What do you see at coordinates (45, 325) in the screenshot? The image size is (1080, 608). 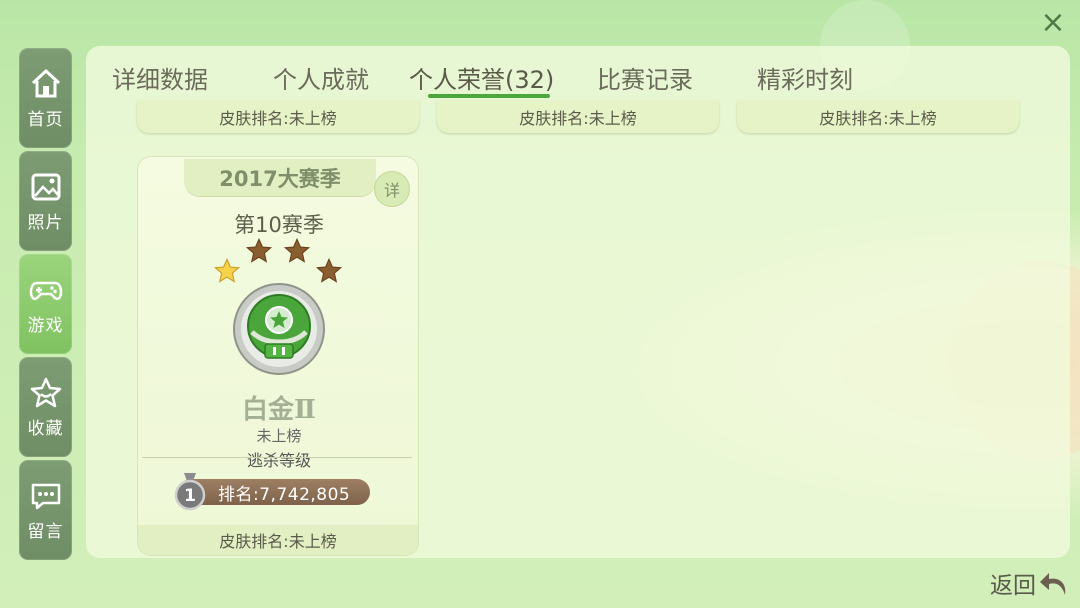 I see `sidebar-item-label: 游戏` at bounding box center [45, 325].